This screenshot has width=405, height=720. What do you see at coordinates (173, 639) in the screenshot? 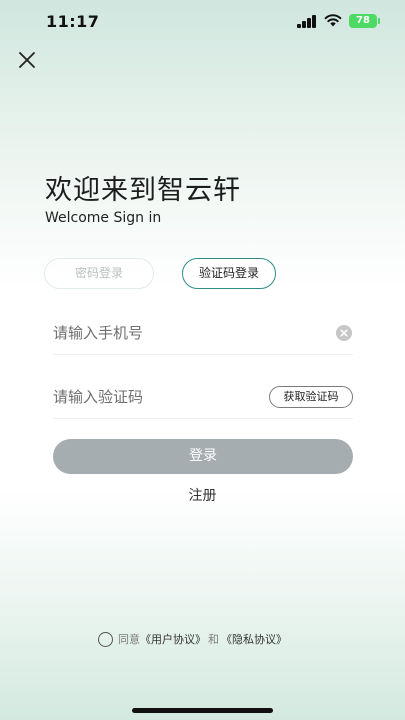
I see `user-agreement-link: 《用户协议》` at bounding box center [173, 639].